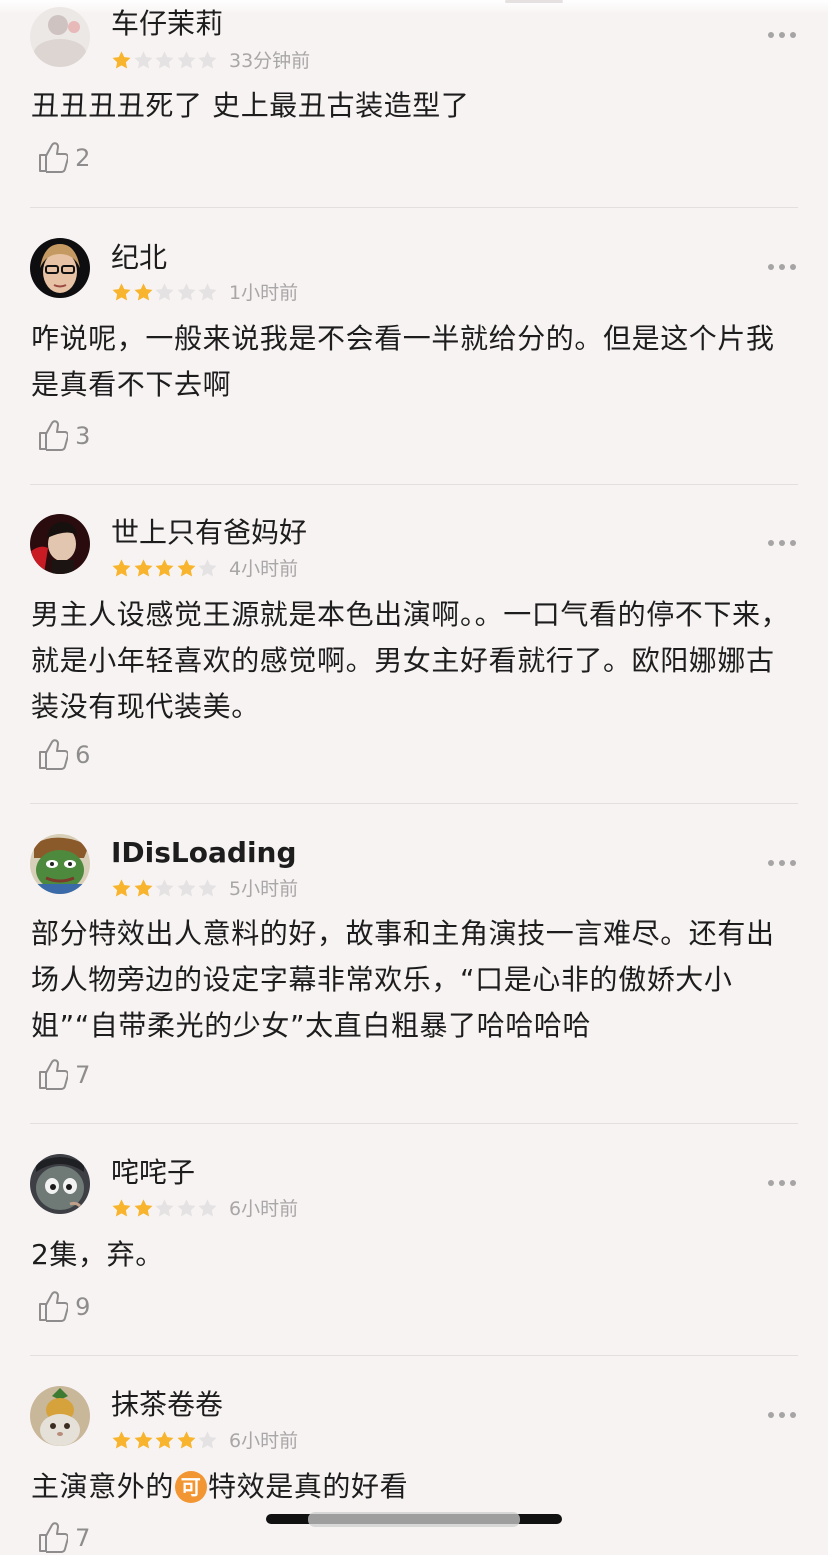 The height and width of the screenshot is (1555, 828). I want to click on username: 咤咤子, so click(153, 1173).